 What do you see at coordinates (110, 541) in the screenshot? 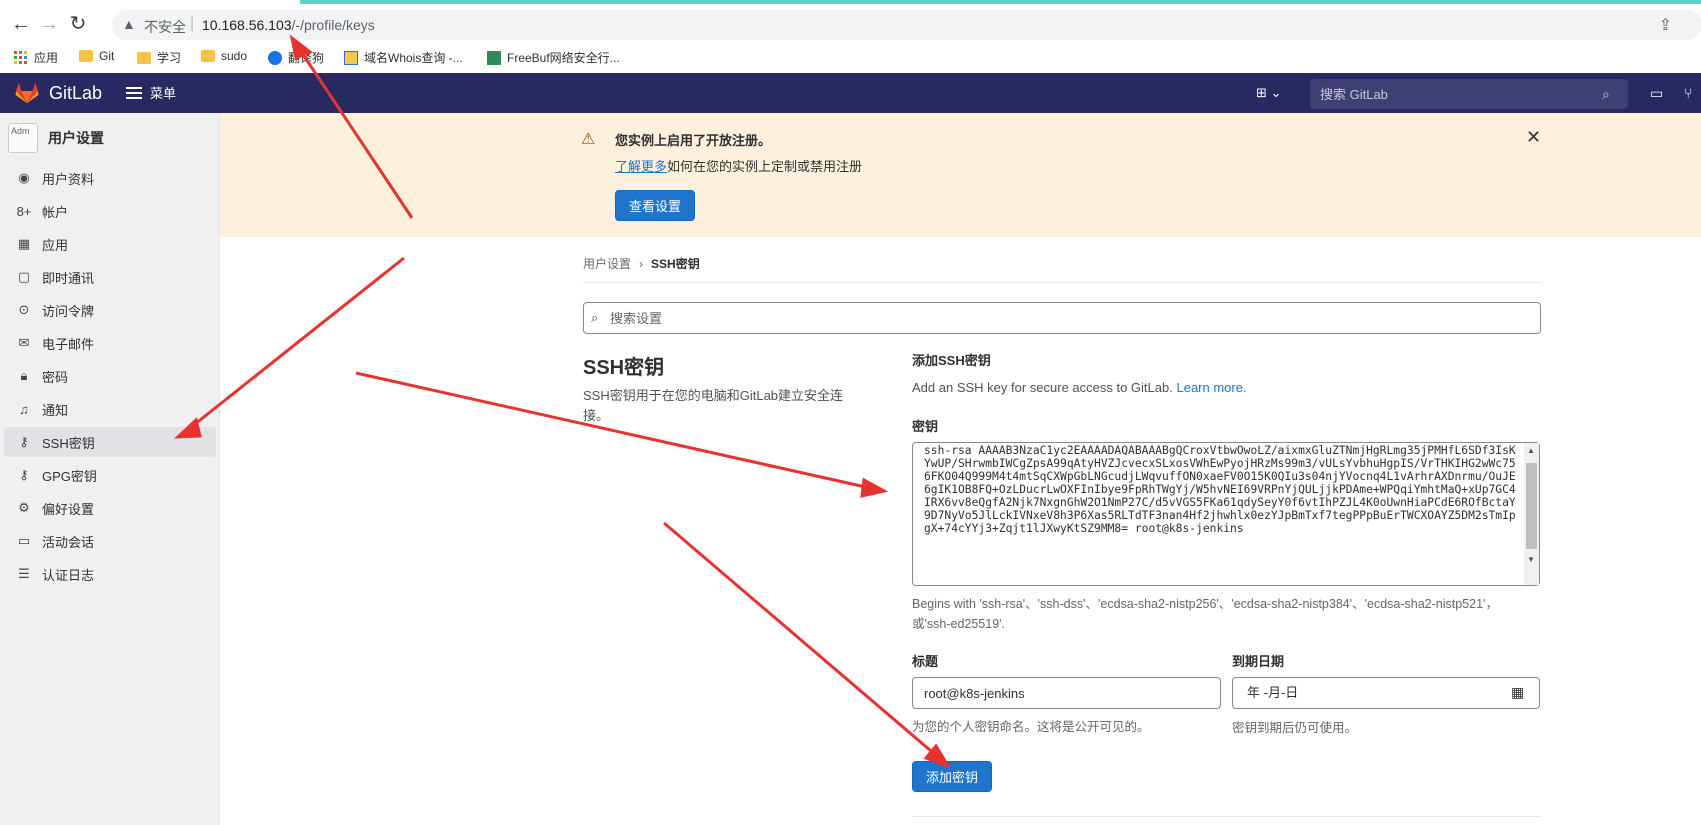
I see `sidebar-item-active-sessions: ▭ 活动会话` at bounding box center [110, 541].